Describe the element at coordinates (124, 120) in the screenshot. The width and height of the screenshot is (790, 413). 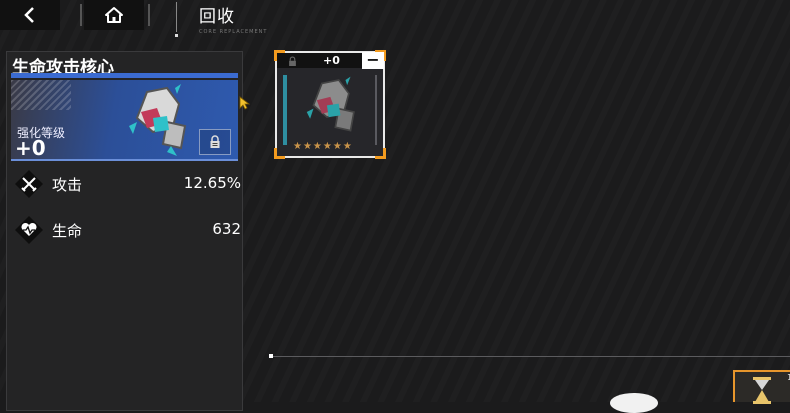
I see `core-card: 强化等级 +0` at that location.